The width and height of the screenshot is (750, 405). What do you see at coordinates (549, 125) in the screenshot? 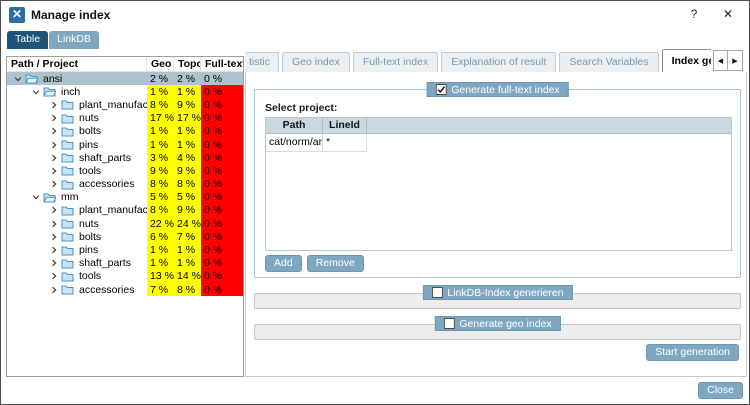
I see `column-filler` at bounding box center [549, 125].